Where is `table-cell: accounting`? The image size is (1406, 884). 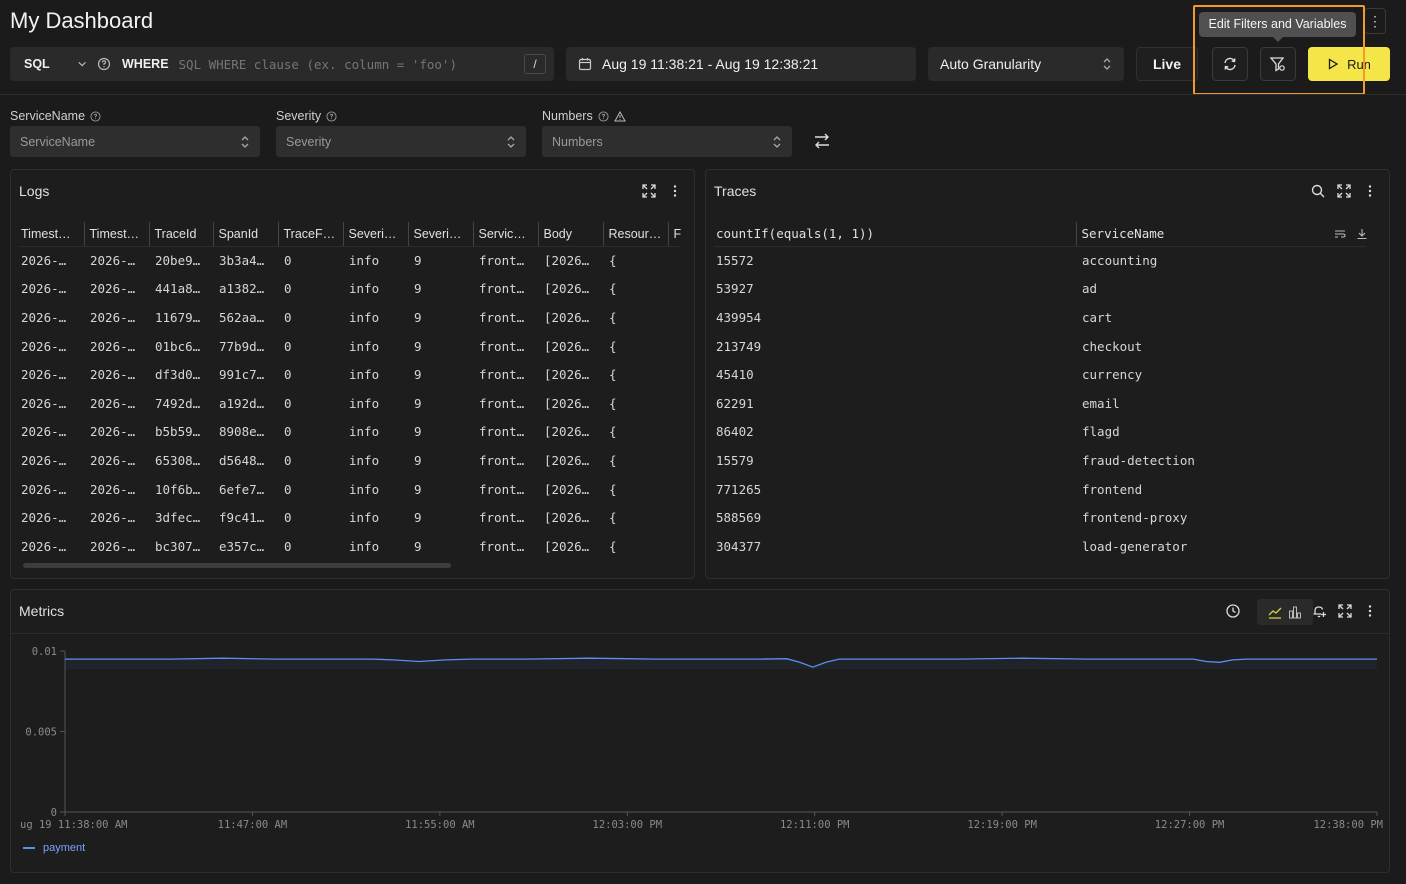
table-cell: accounting is located at coordinates (1120, 261).